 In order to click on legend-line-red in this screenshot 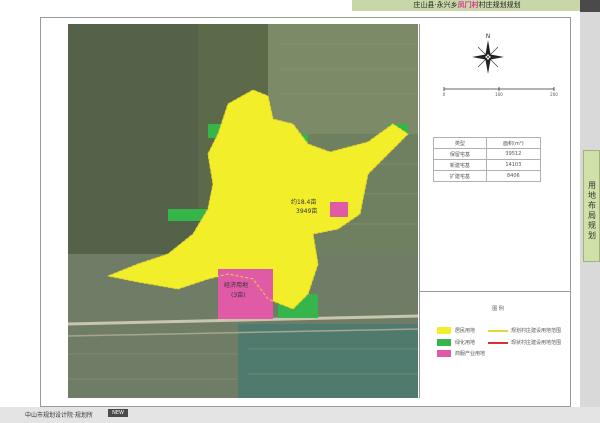, I will do `click(498, 343)`.